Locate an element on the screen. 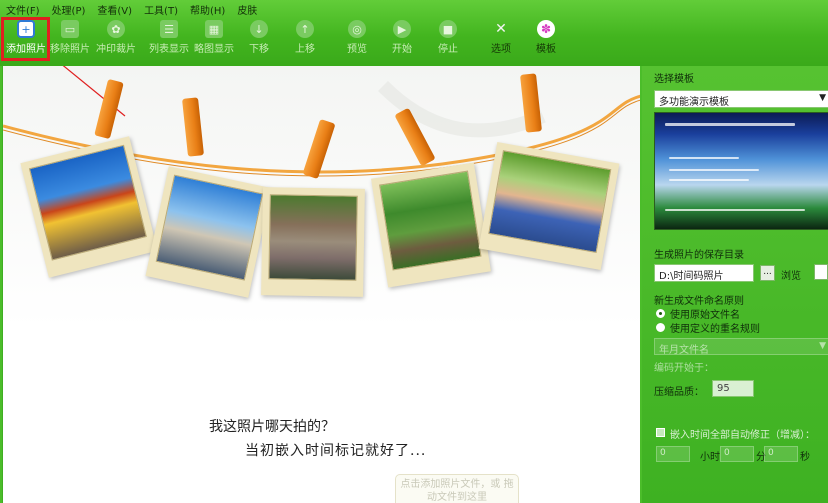 The width and height of the screenshot is (828, 503). options-label: 选项 is located at coordinates (501, 49).